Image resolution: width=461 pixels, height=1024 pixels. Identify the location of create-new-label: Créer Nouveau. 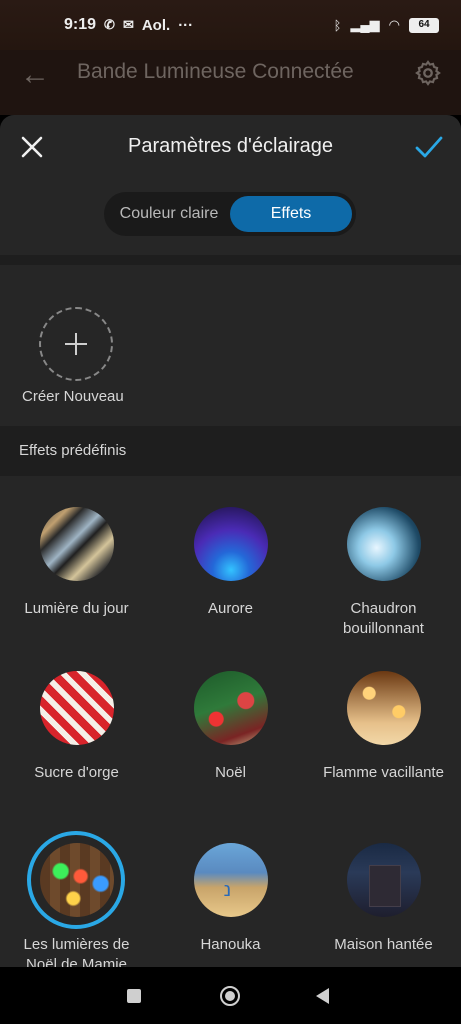
(73, 396).